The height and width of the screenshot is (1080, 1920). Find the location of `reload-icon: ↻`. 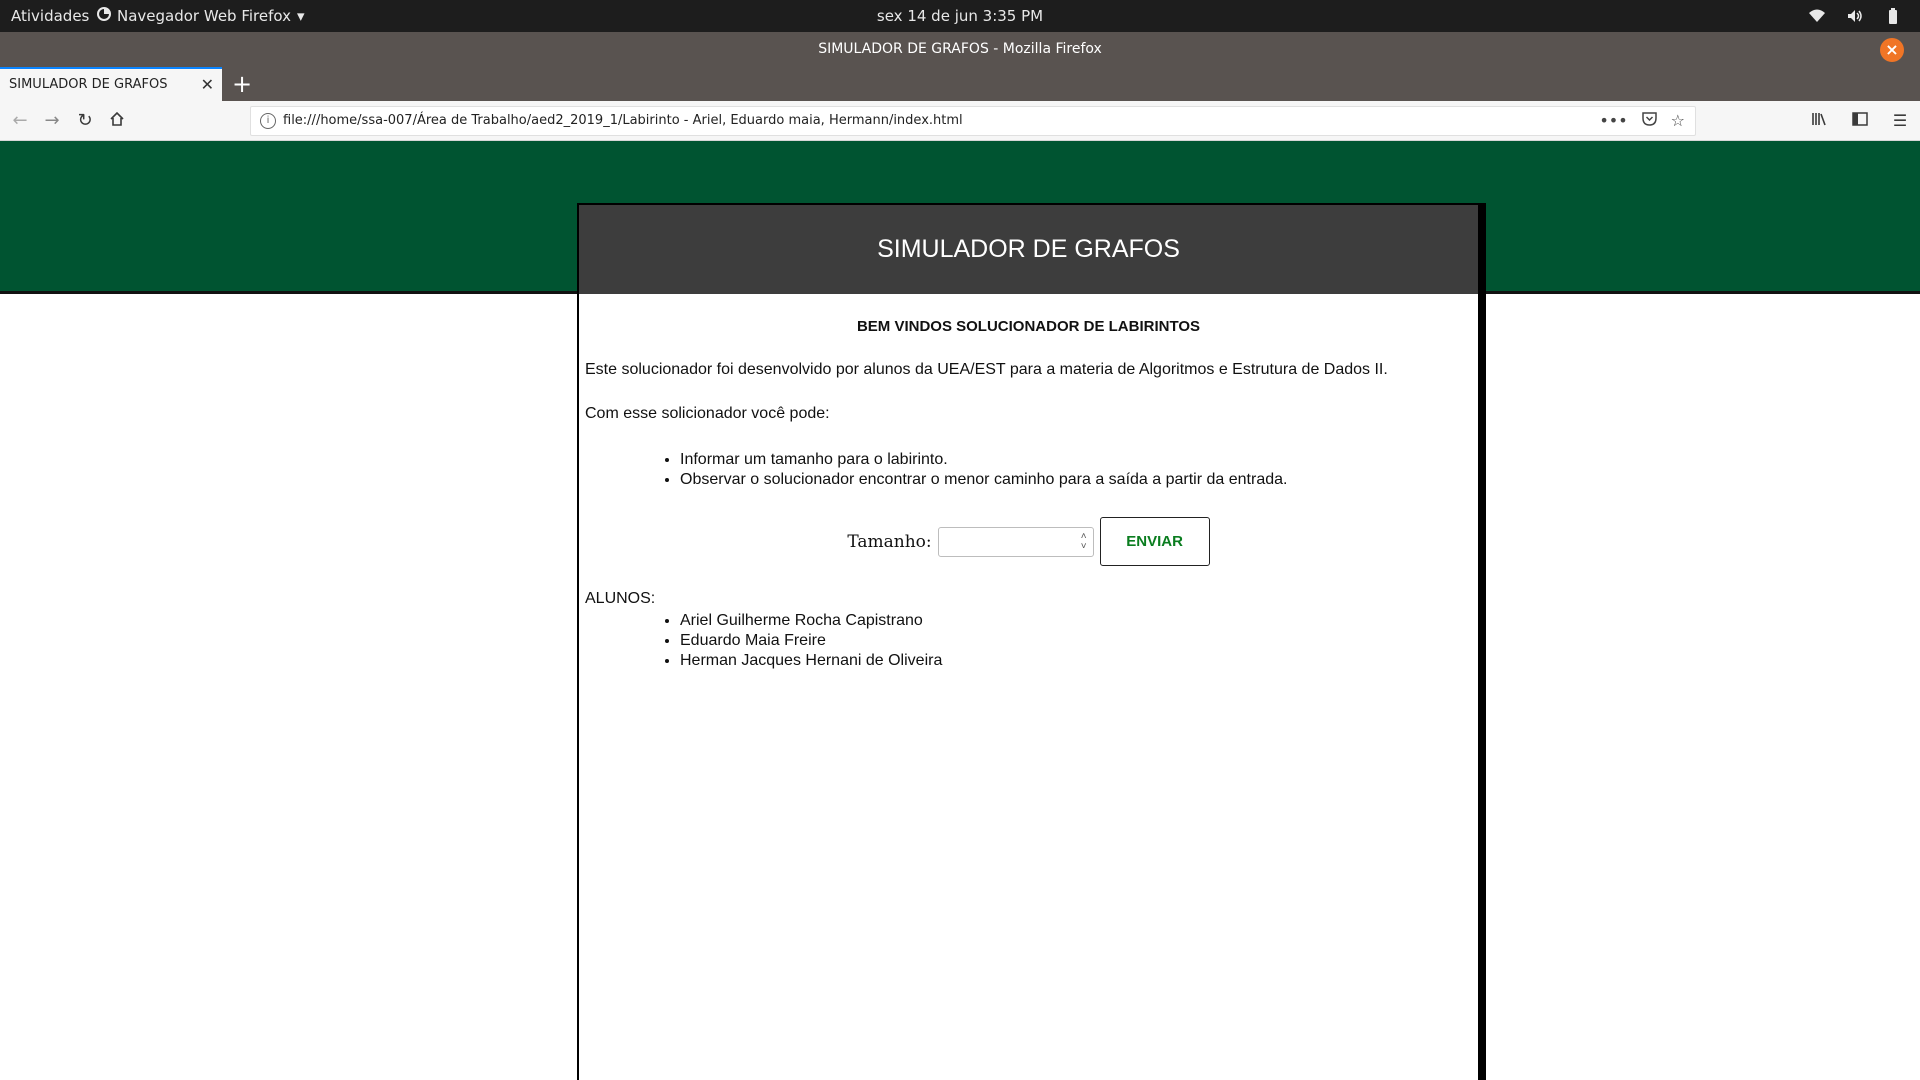

reload-icon: ↻ is located at coordinates (85, 121).